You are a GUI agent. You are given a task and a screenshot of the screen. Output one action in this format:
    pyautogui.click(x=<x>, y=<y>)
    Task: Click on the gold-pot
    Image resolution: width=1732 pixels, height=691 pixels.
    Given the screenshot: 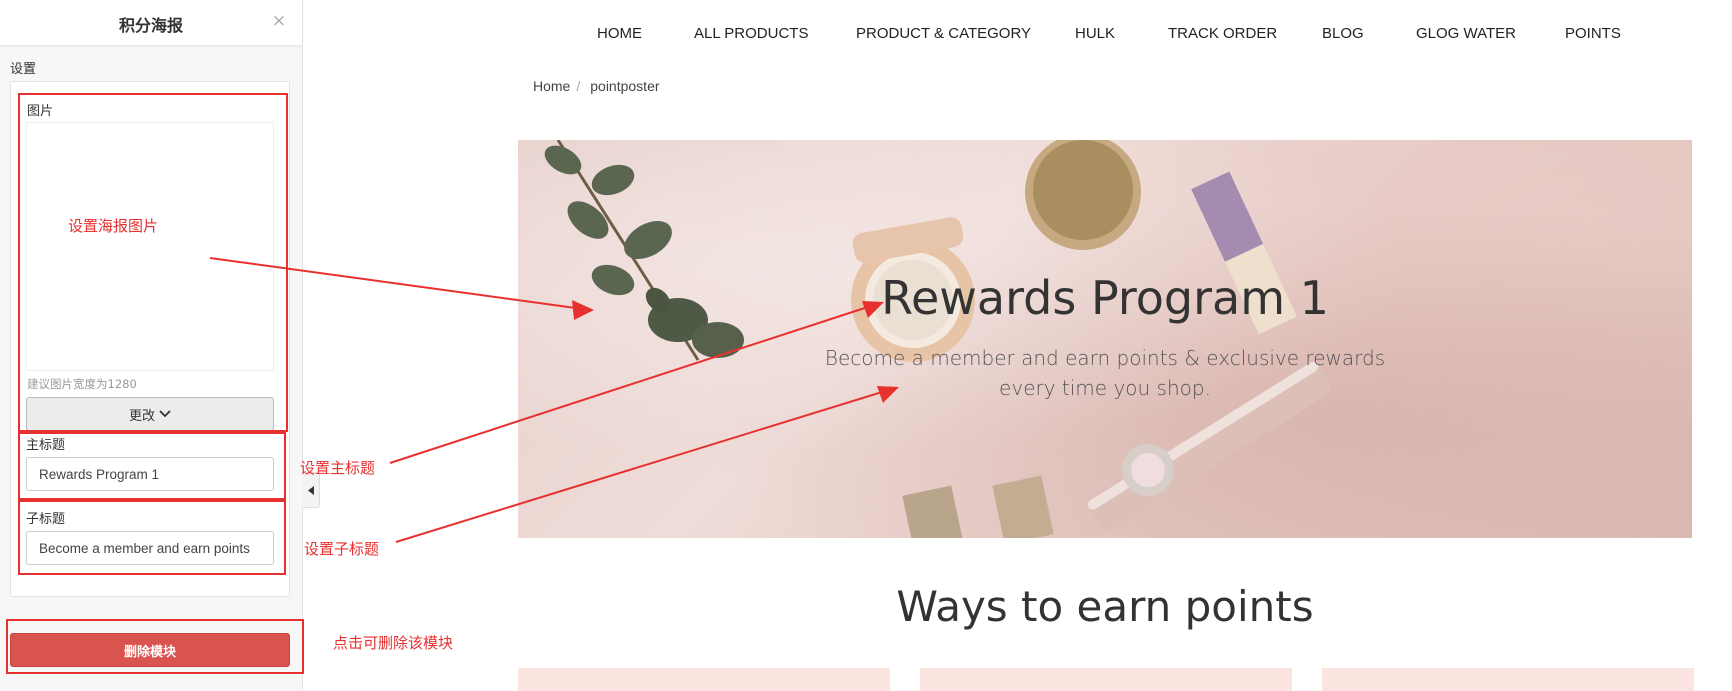 What is the action you would take?
    pyautogui.click(x=1083, y=195)
    